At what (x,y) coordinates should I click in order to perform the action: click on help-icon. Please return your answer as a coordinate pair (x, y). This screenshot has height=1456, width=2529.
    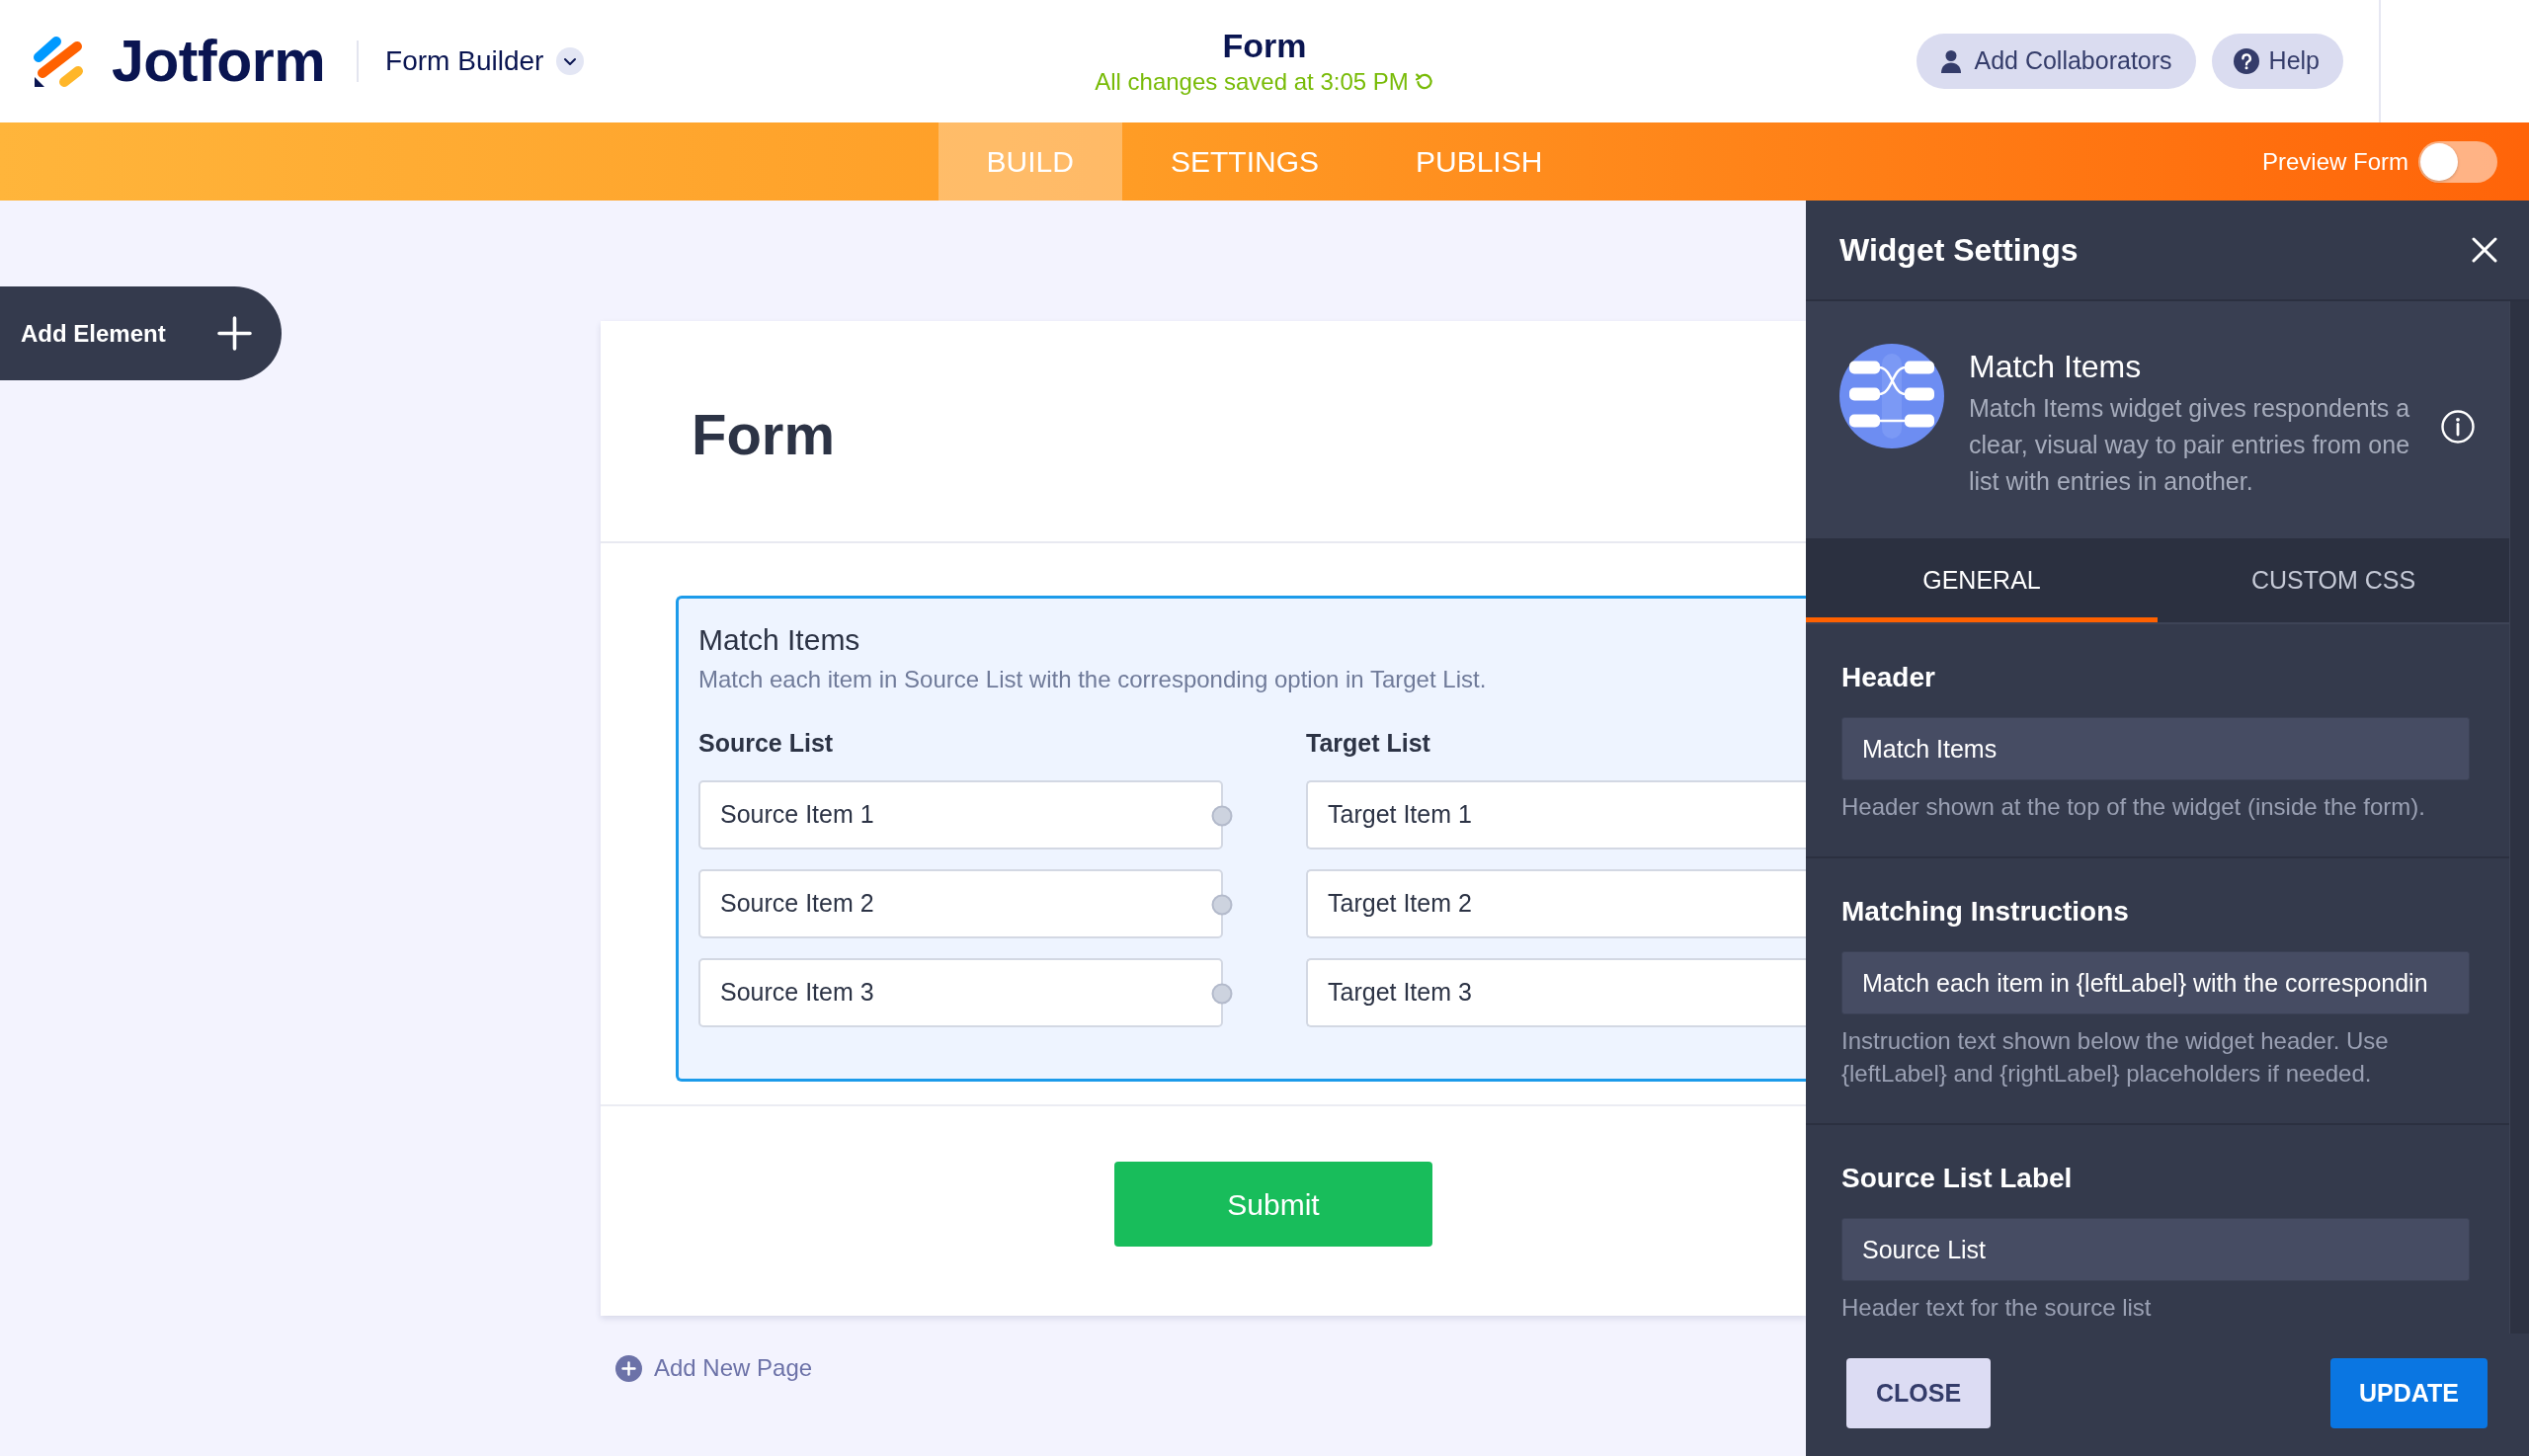
    Looking at the image, I should click on (2246, 61).